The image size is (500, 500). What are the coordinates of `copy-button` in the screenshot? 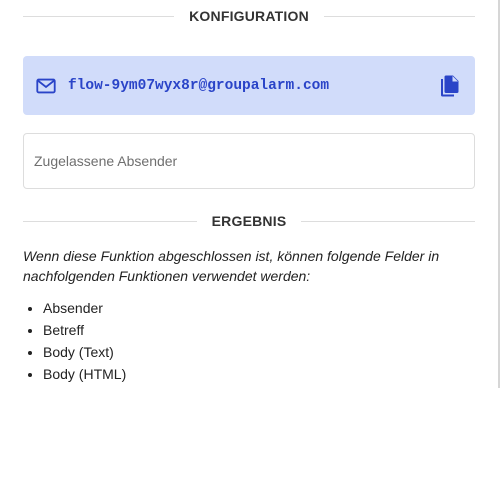 It's located at (450, 86).